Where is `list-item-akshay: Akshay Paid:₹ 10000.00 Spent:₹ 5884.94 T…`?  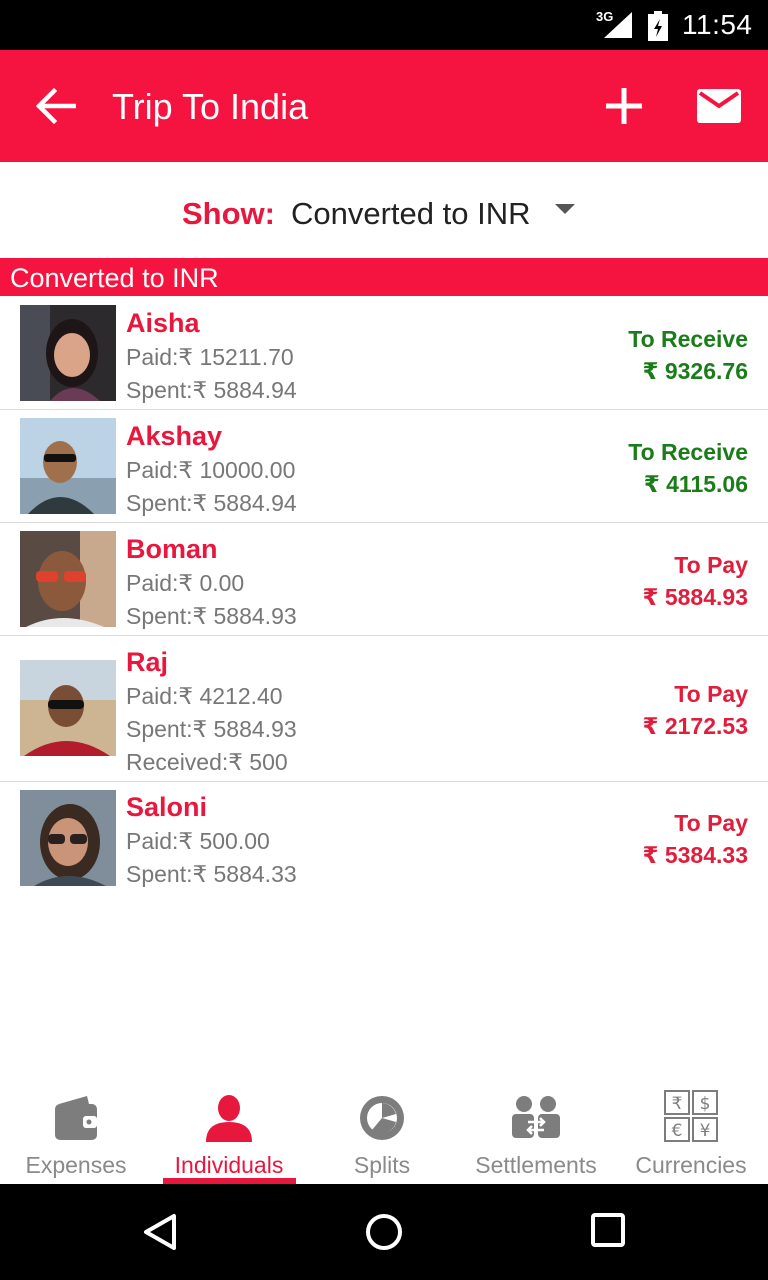
list-item-akshay: Akshay Paid:₹ 10000.00 Spent:₹ 5884.94 T… is located at coordinates (384, 466).